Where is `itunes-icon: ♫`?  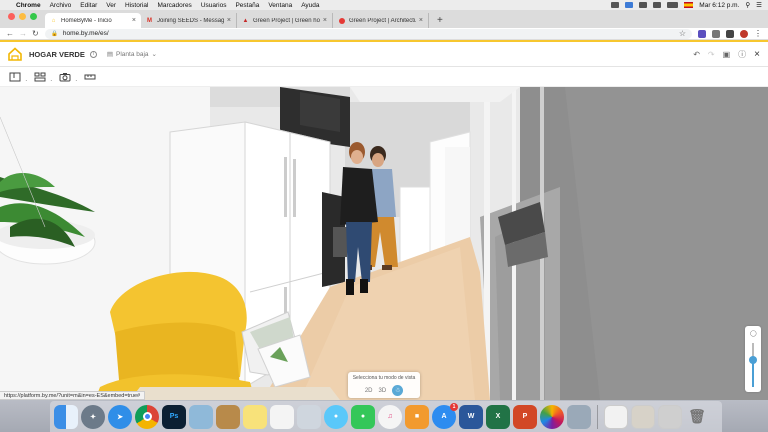 itunes-icon: ♫ is located at coordinates (390, 416).